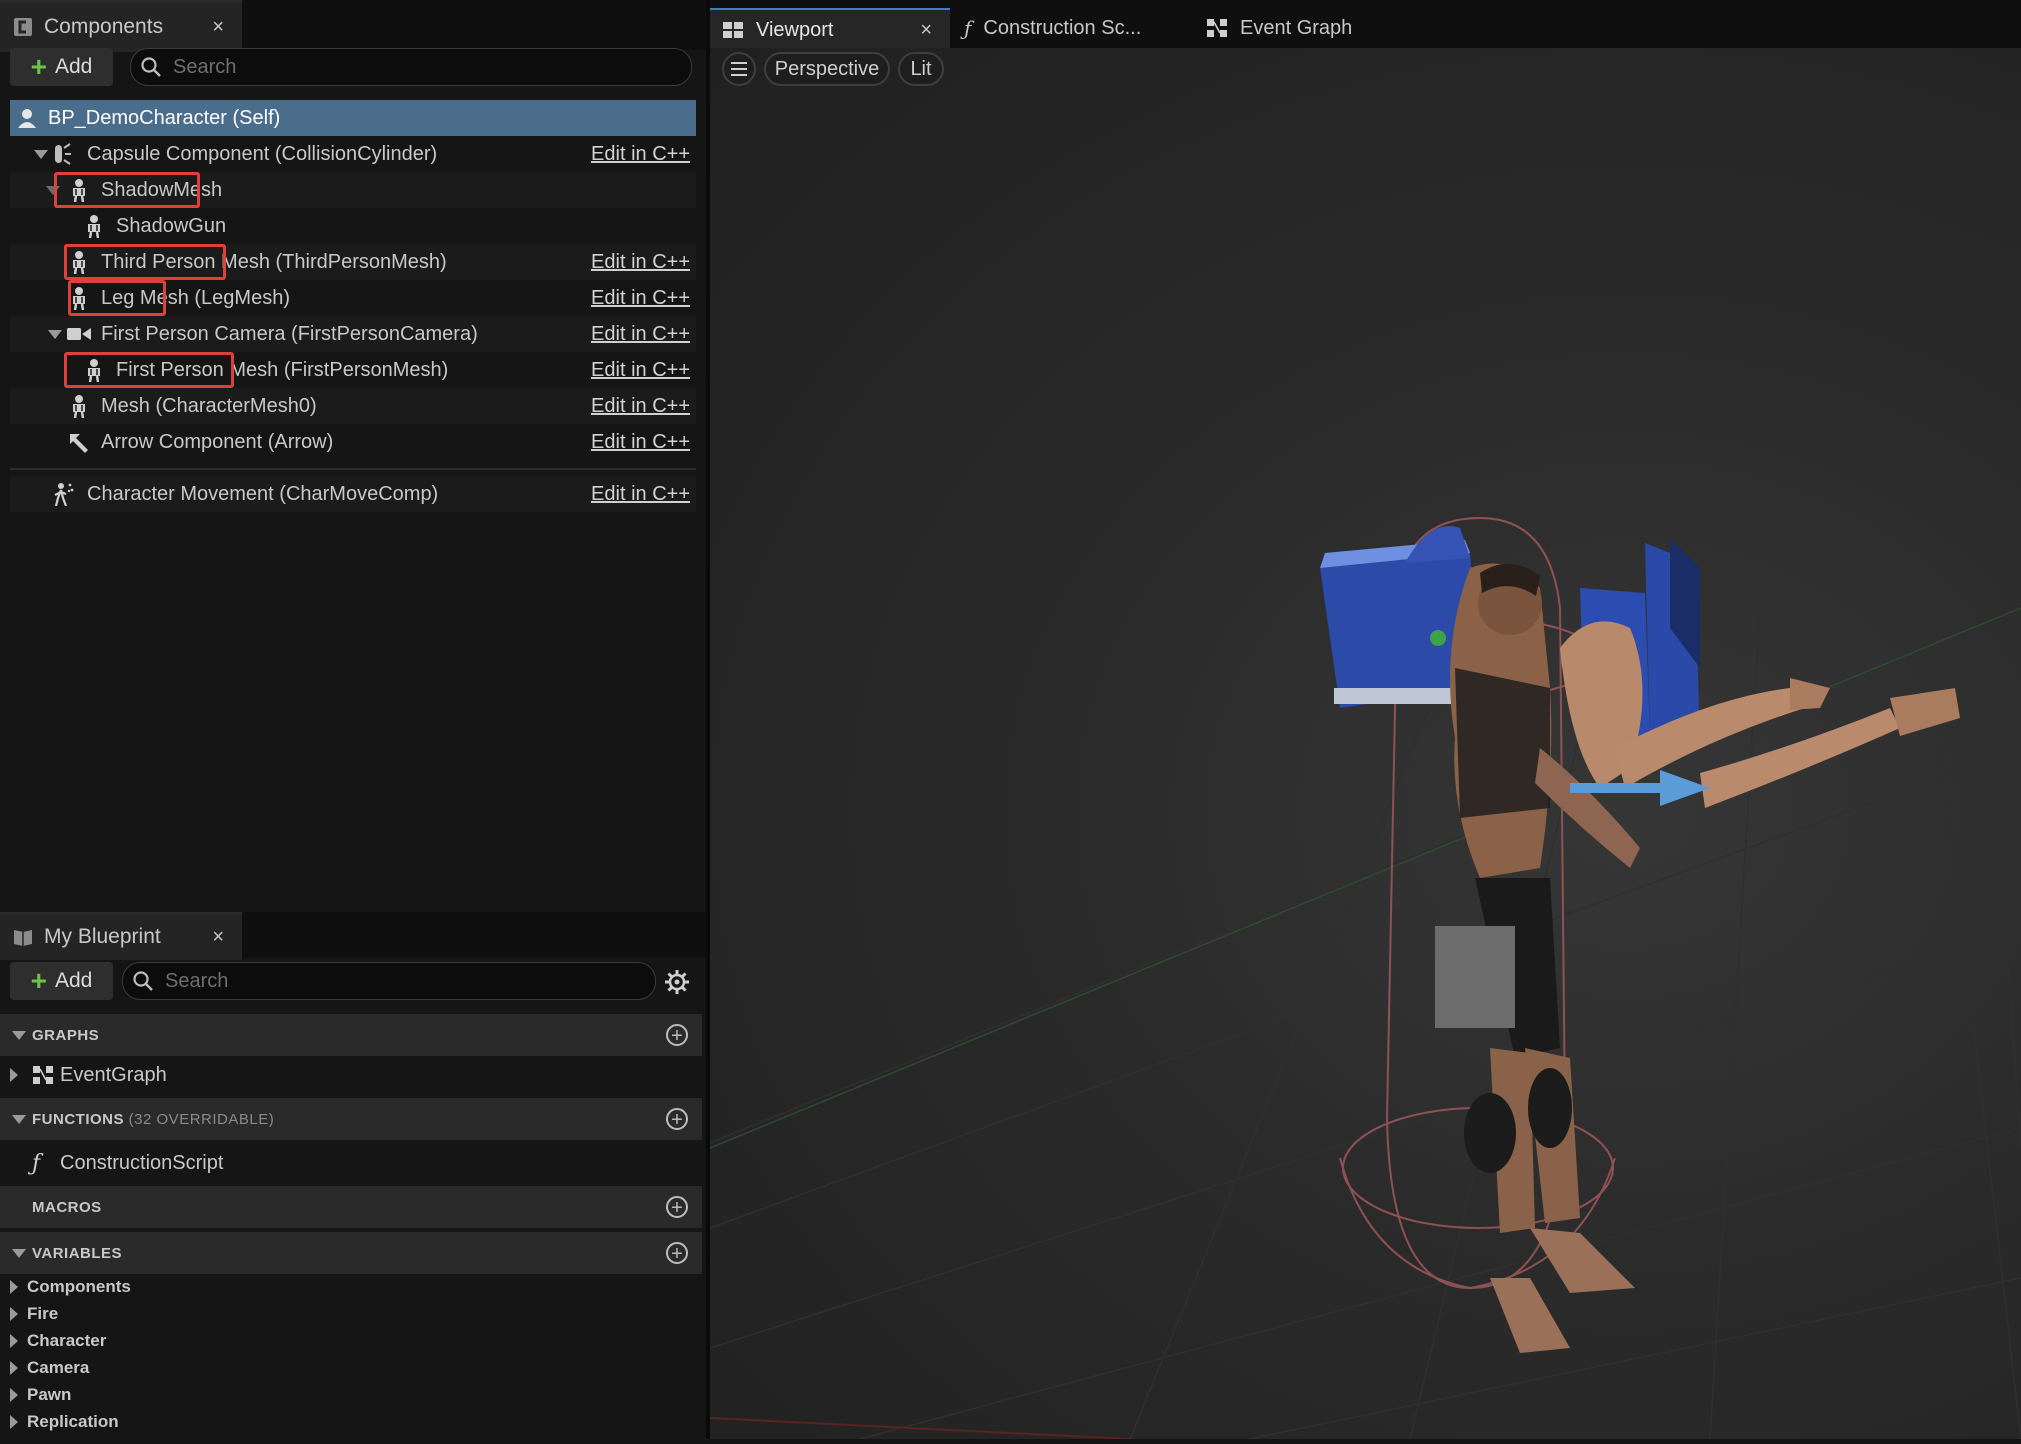 This screenshot has height=1444, width=2021. I want to click on section-variables: VARIABLES +, so click(351, 1253).